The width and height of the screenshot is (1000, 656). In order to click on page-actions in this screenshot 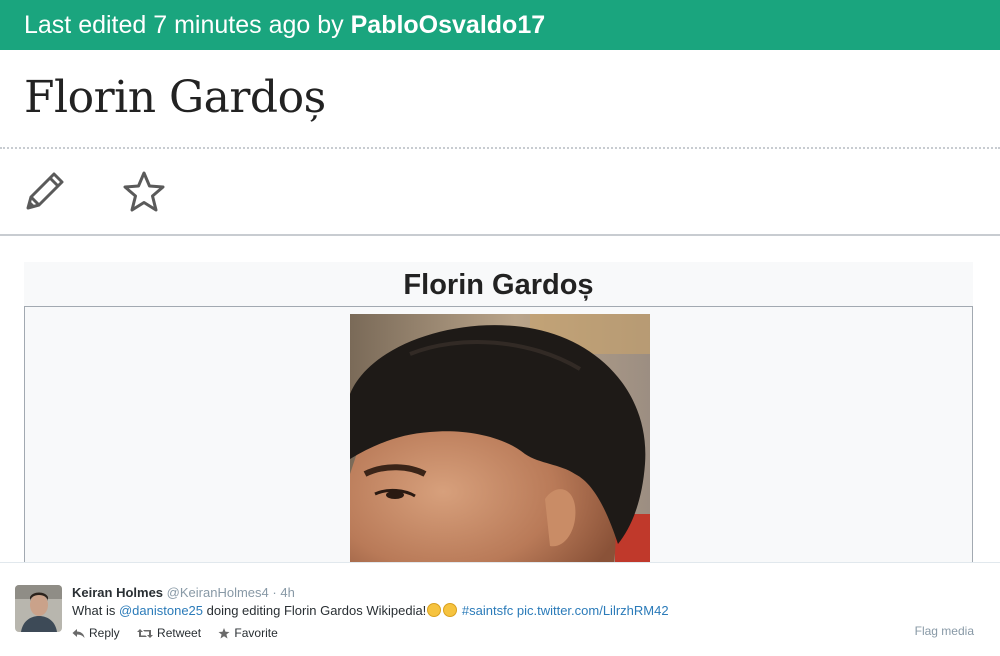, I will do `click(500, 192)`.